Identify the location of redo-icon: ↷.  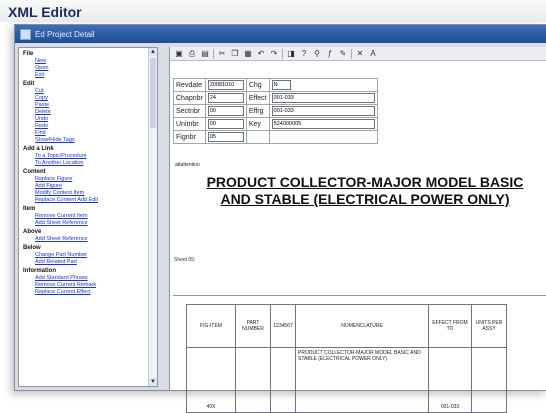
(274, 54).